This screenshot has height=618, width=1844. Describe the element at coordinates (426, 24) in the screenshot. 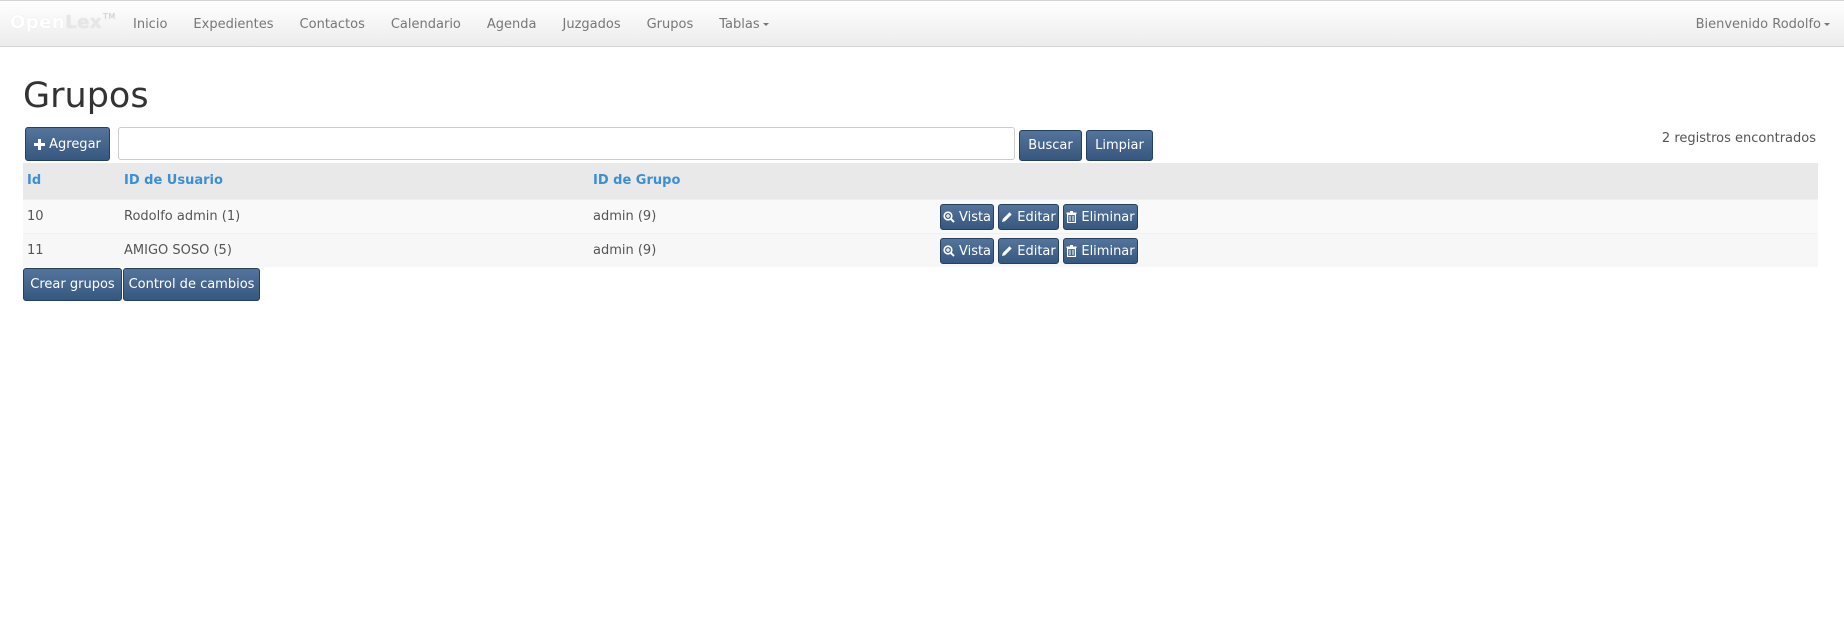

I see `nav-item-calendario: Calendario` at that location.